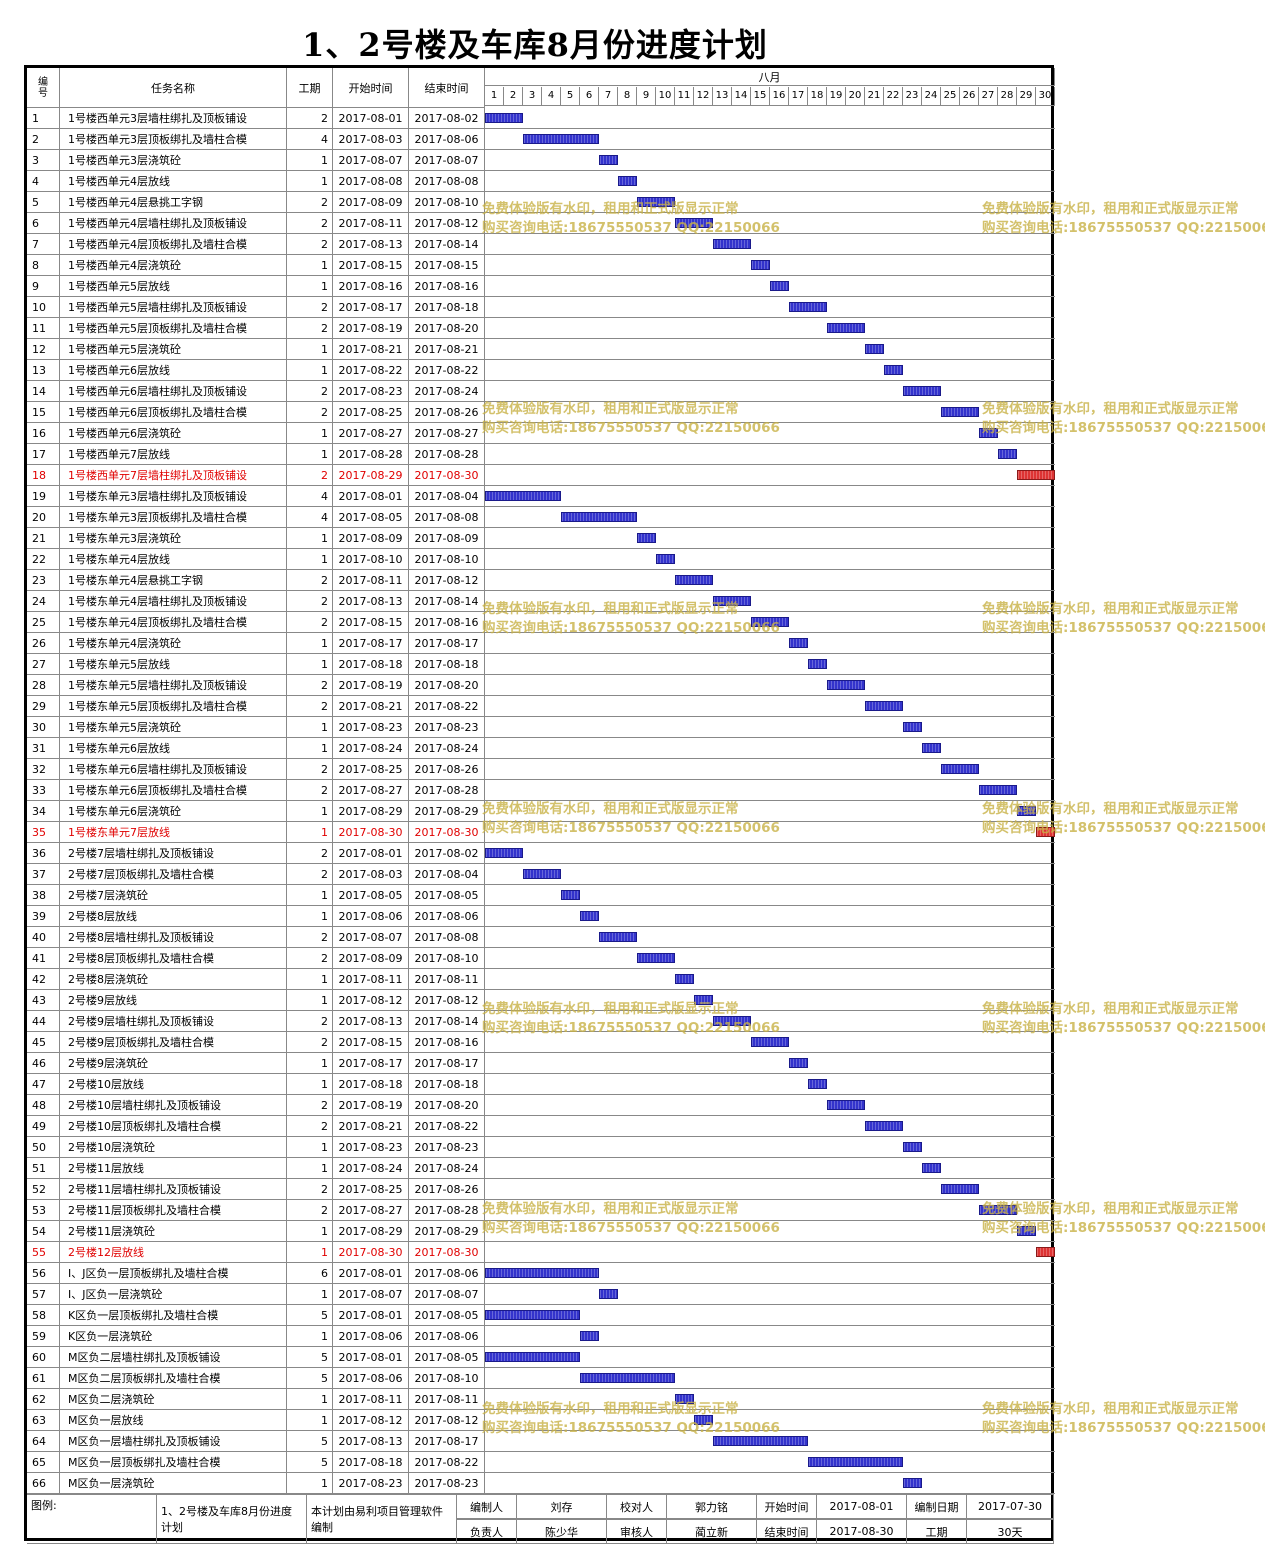 The width and height of the screenshot is (1265, 1567). What do you see at coordinates (371, 412) in the screenshot?
I see `cell-start: 2017-08-25` at bounding box center [371, 412].